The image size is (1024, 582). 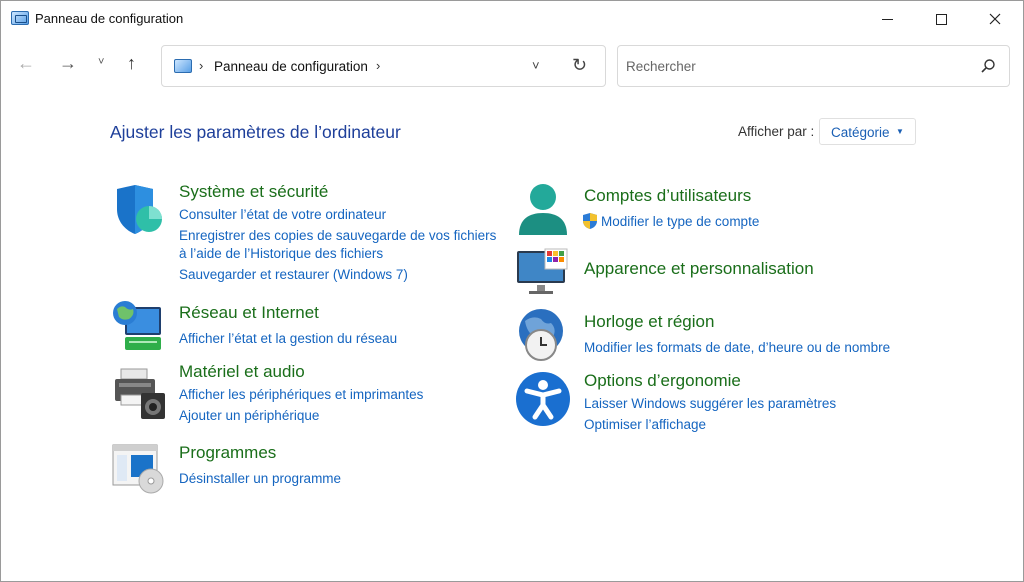 I want to click on address-bar: › Panneau de configuration › ˅ ↻, so click(x=383, y=66).